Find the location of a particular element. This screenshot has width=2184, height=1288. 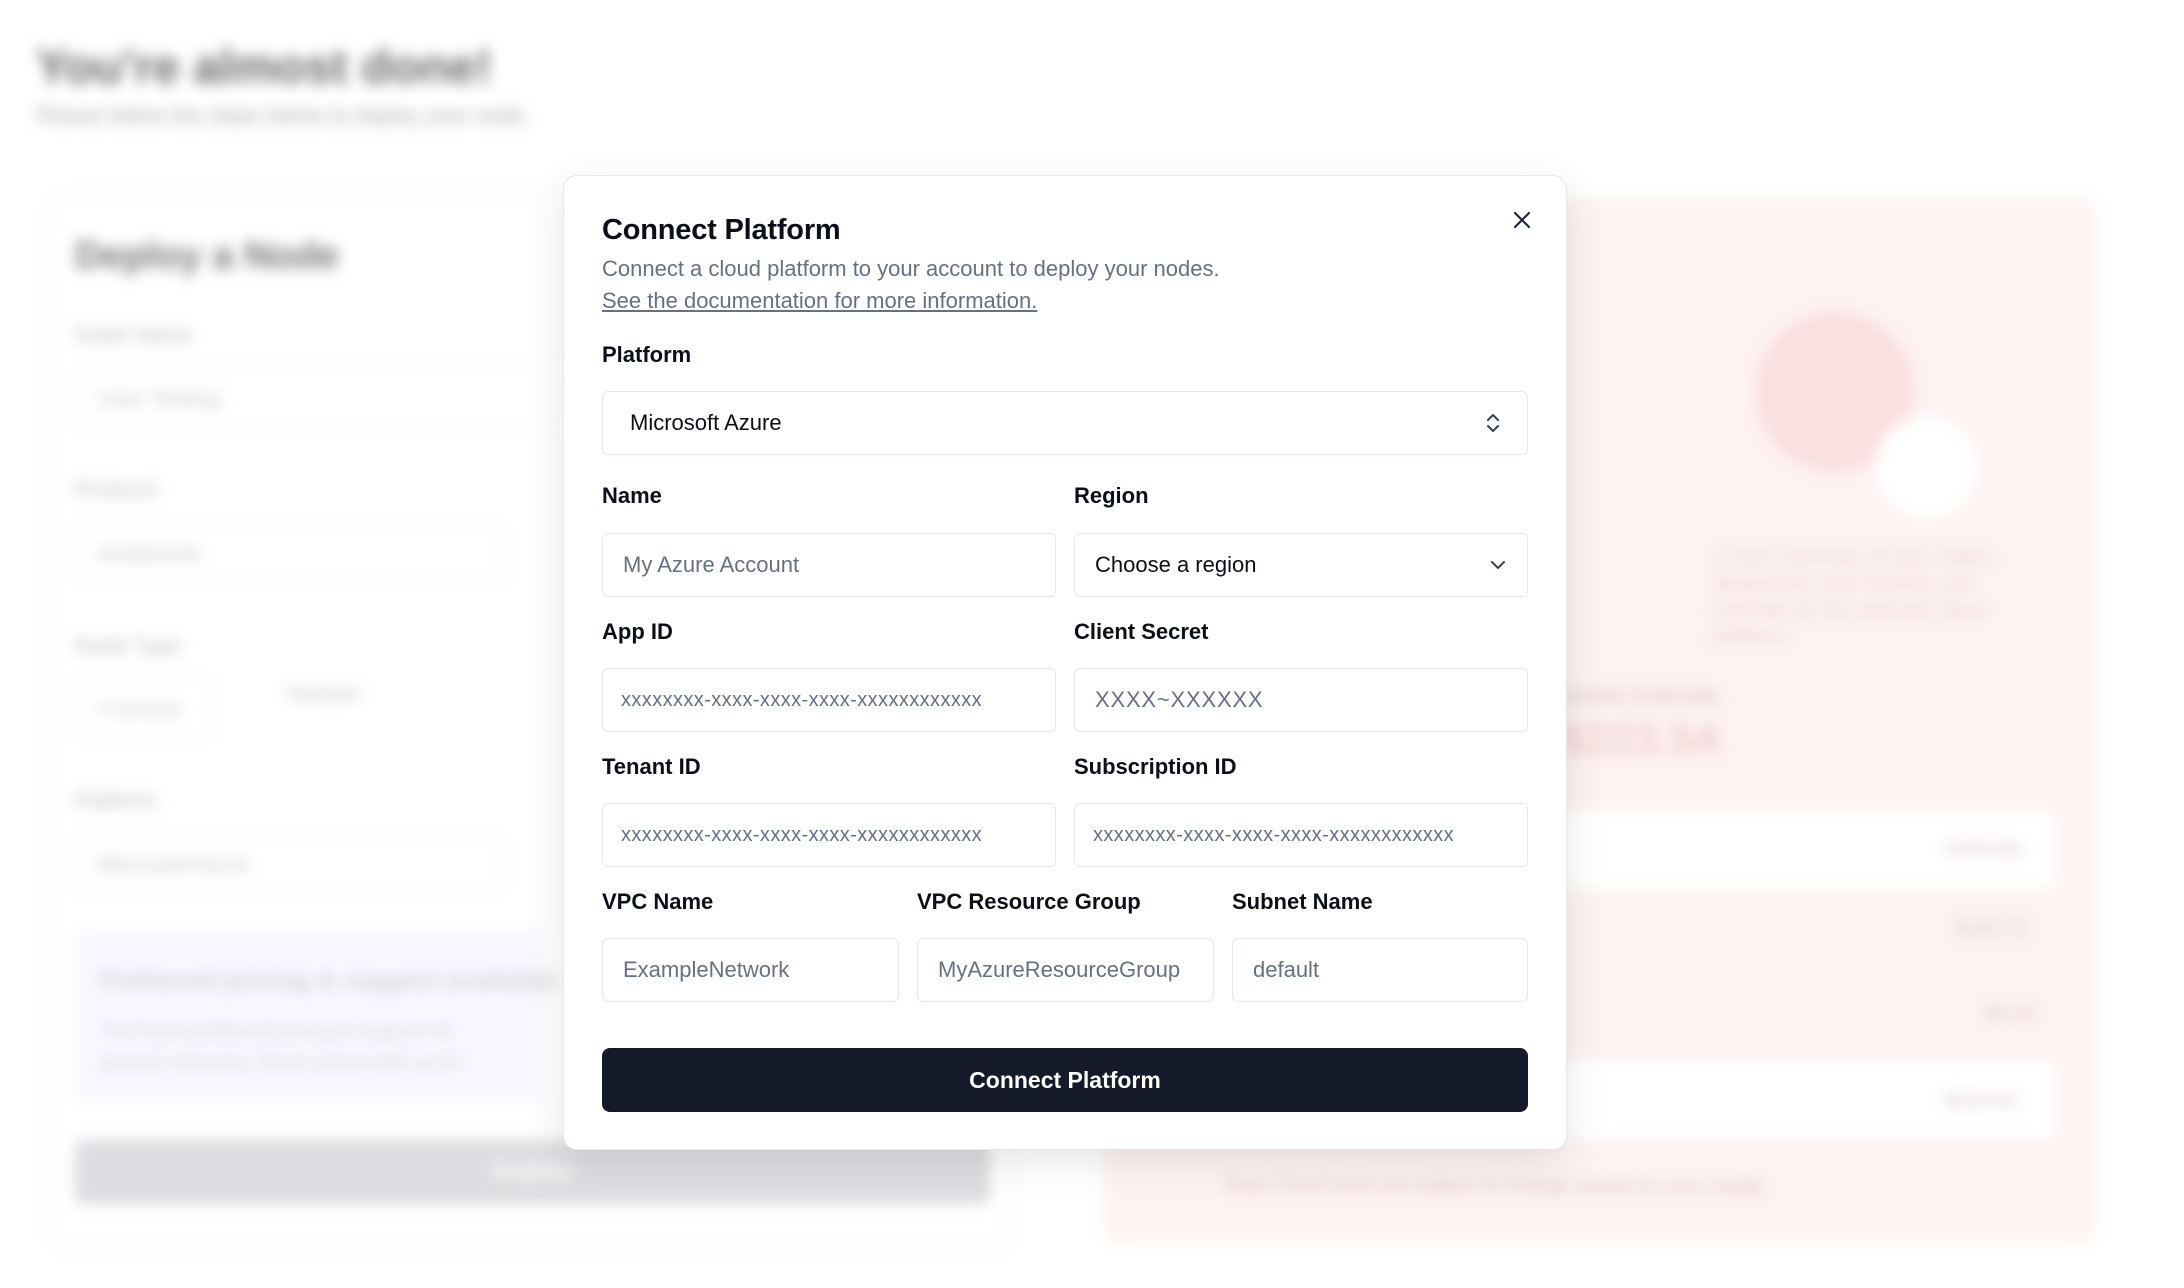

platform-select-value: Microsoft Azure is located at coordinates (706, 422).